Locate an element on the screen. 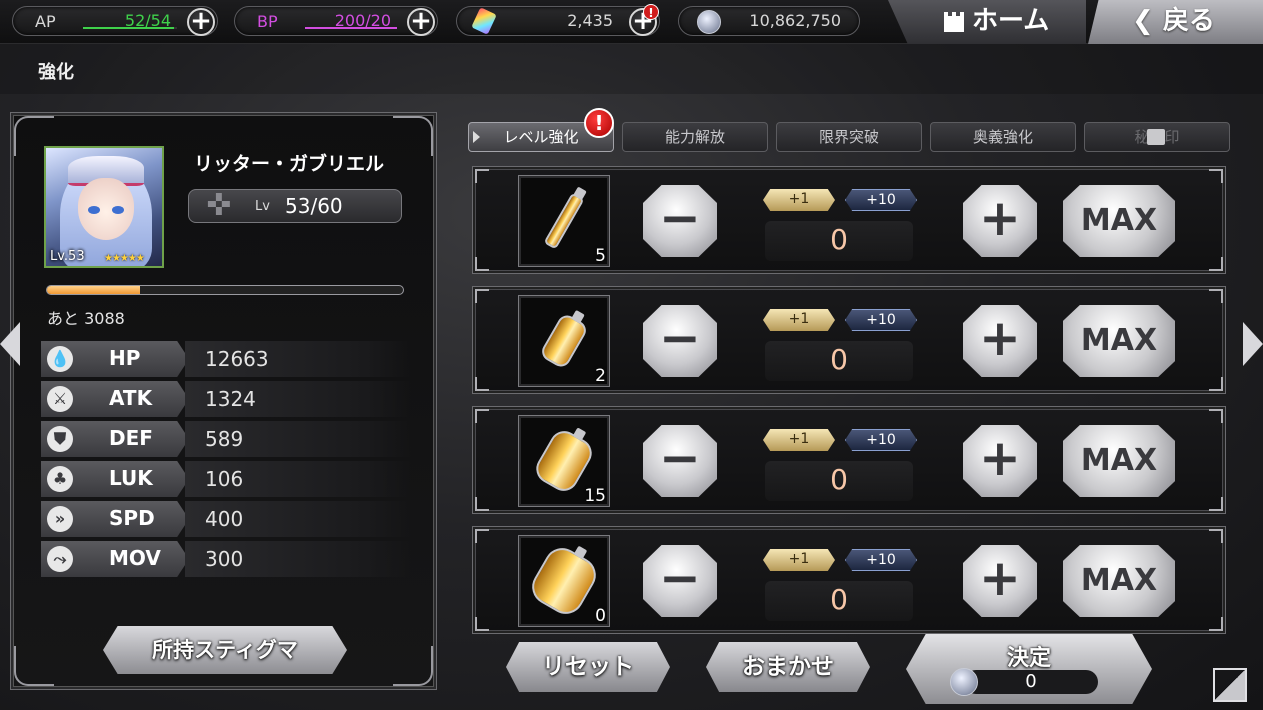 This screenshot has height=710, width=1263. item-count: 5 is located at coordinates (600, 256).